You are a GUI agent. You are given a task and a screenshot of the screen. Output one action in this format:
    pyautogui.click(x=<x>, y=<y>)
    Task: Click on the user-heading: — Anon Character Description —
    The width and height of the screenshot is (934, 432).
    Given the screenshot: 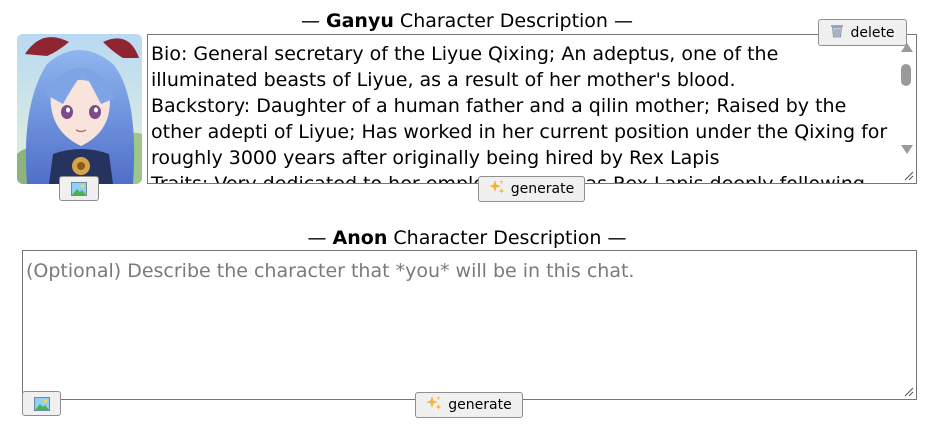 What is the action you would take?
    pyautogui.click(x=467, y=238)
    